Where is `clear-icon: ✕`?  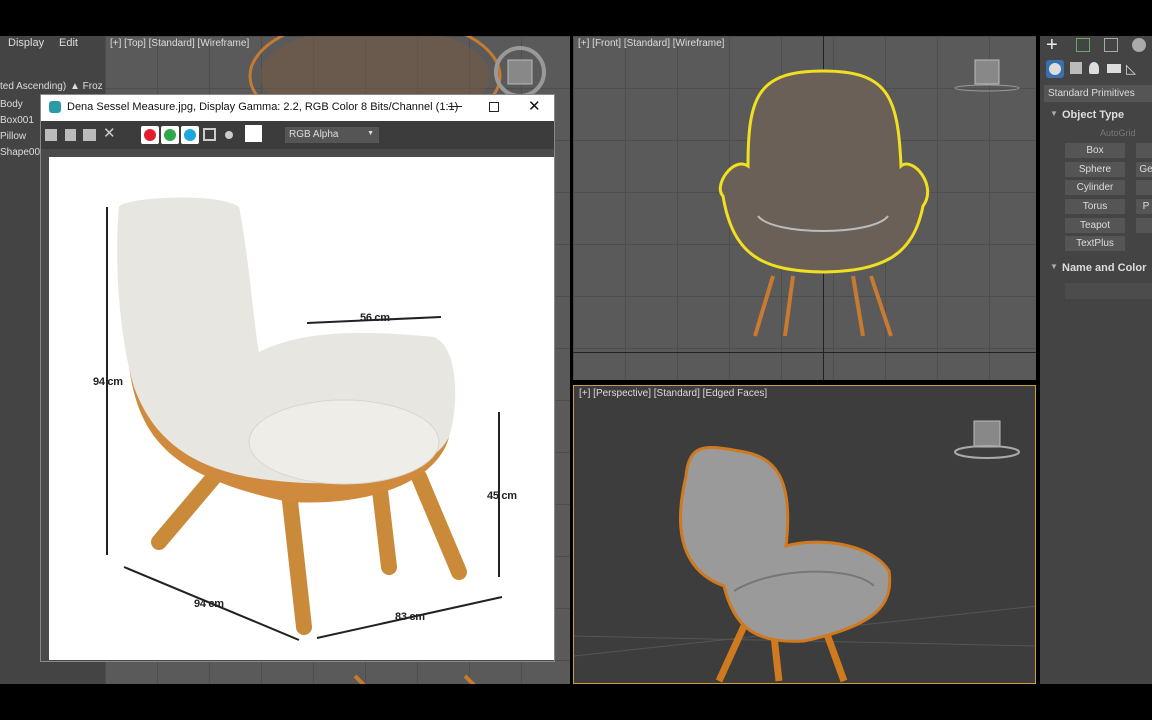
clear-icon: ✕ is located at coordinates (109, 133).